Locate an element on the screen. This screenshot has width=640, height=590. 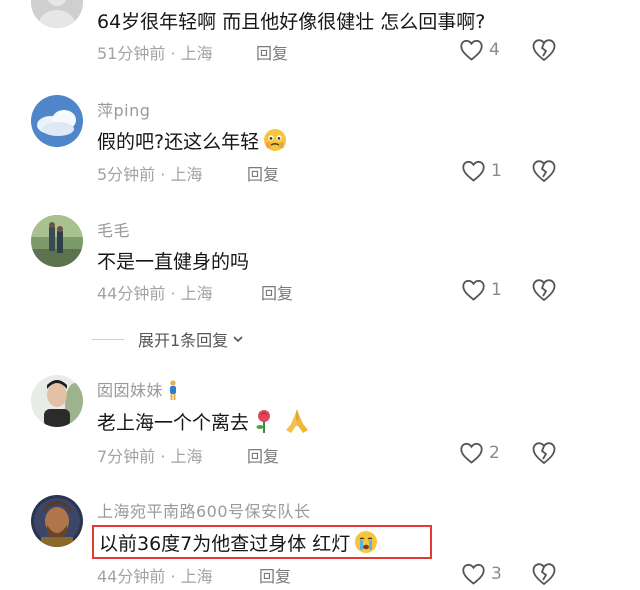
username: 毛毛 is located at coordinates (113, 229).